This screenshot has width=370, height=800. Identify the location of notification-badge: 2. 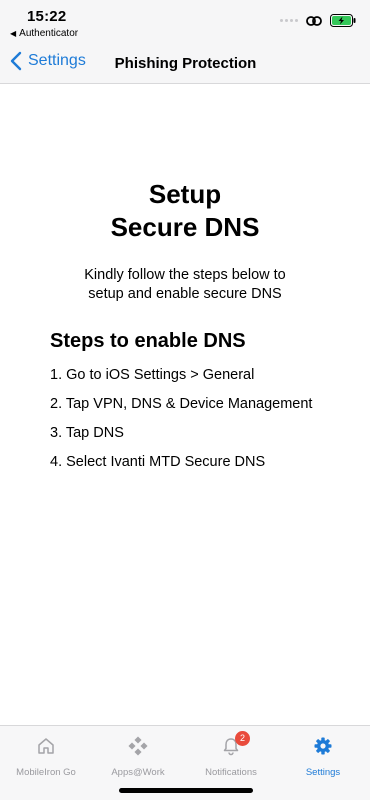
(242, 738).